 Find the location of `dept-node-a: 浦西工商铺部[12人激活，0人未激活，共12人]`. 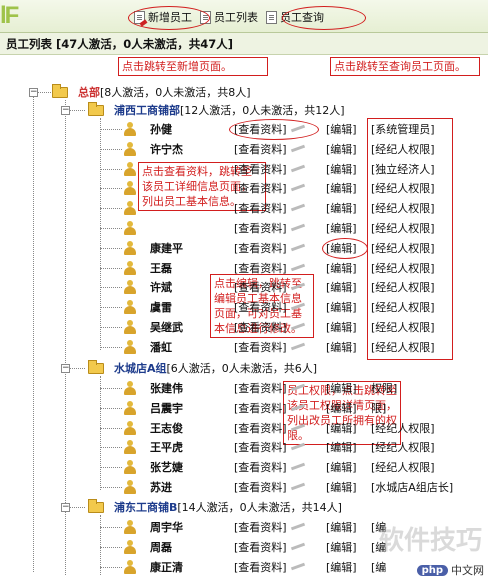

dept-node-a: 浦西工商铺部[12人激活，0人未激活，共12人] is located at coordinates (229, 110).